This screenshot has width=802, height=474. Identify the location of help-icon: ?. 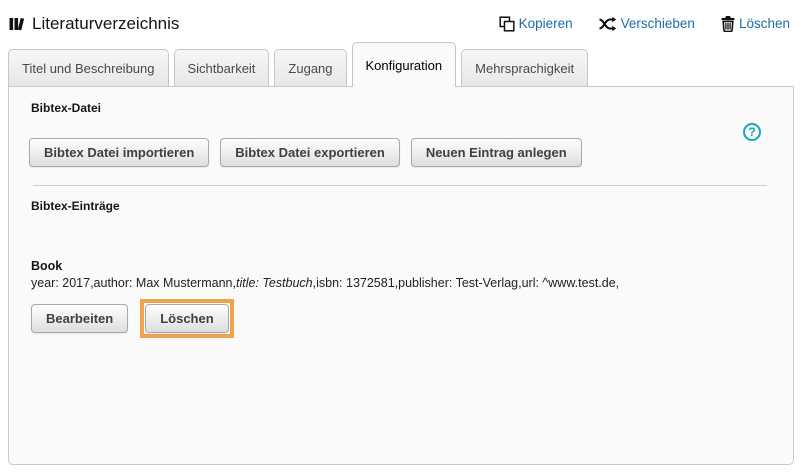
(752, 132).